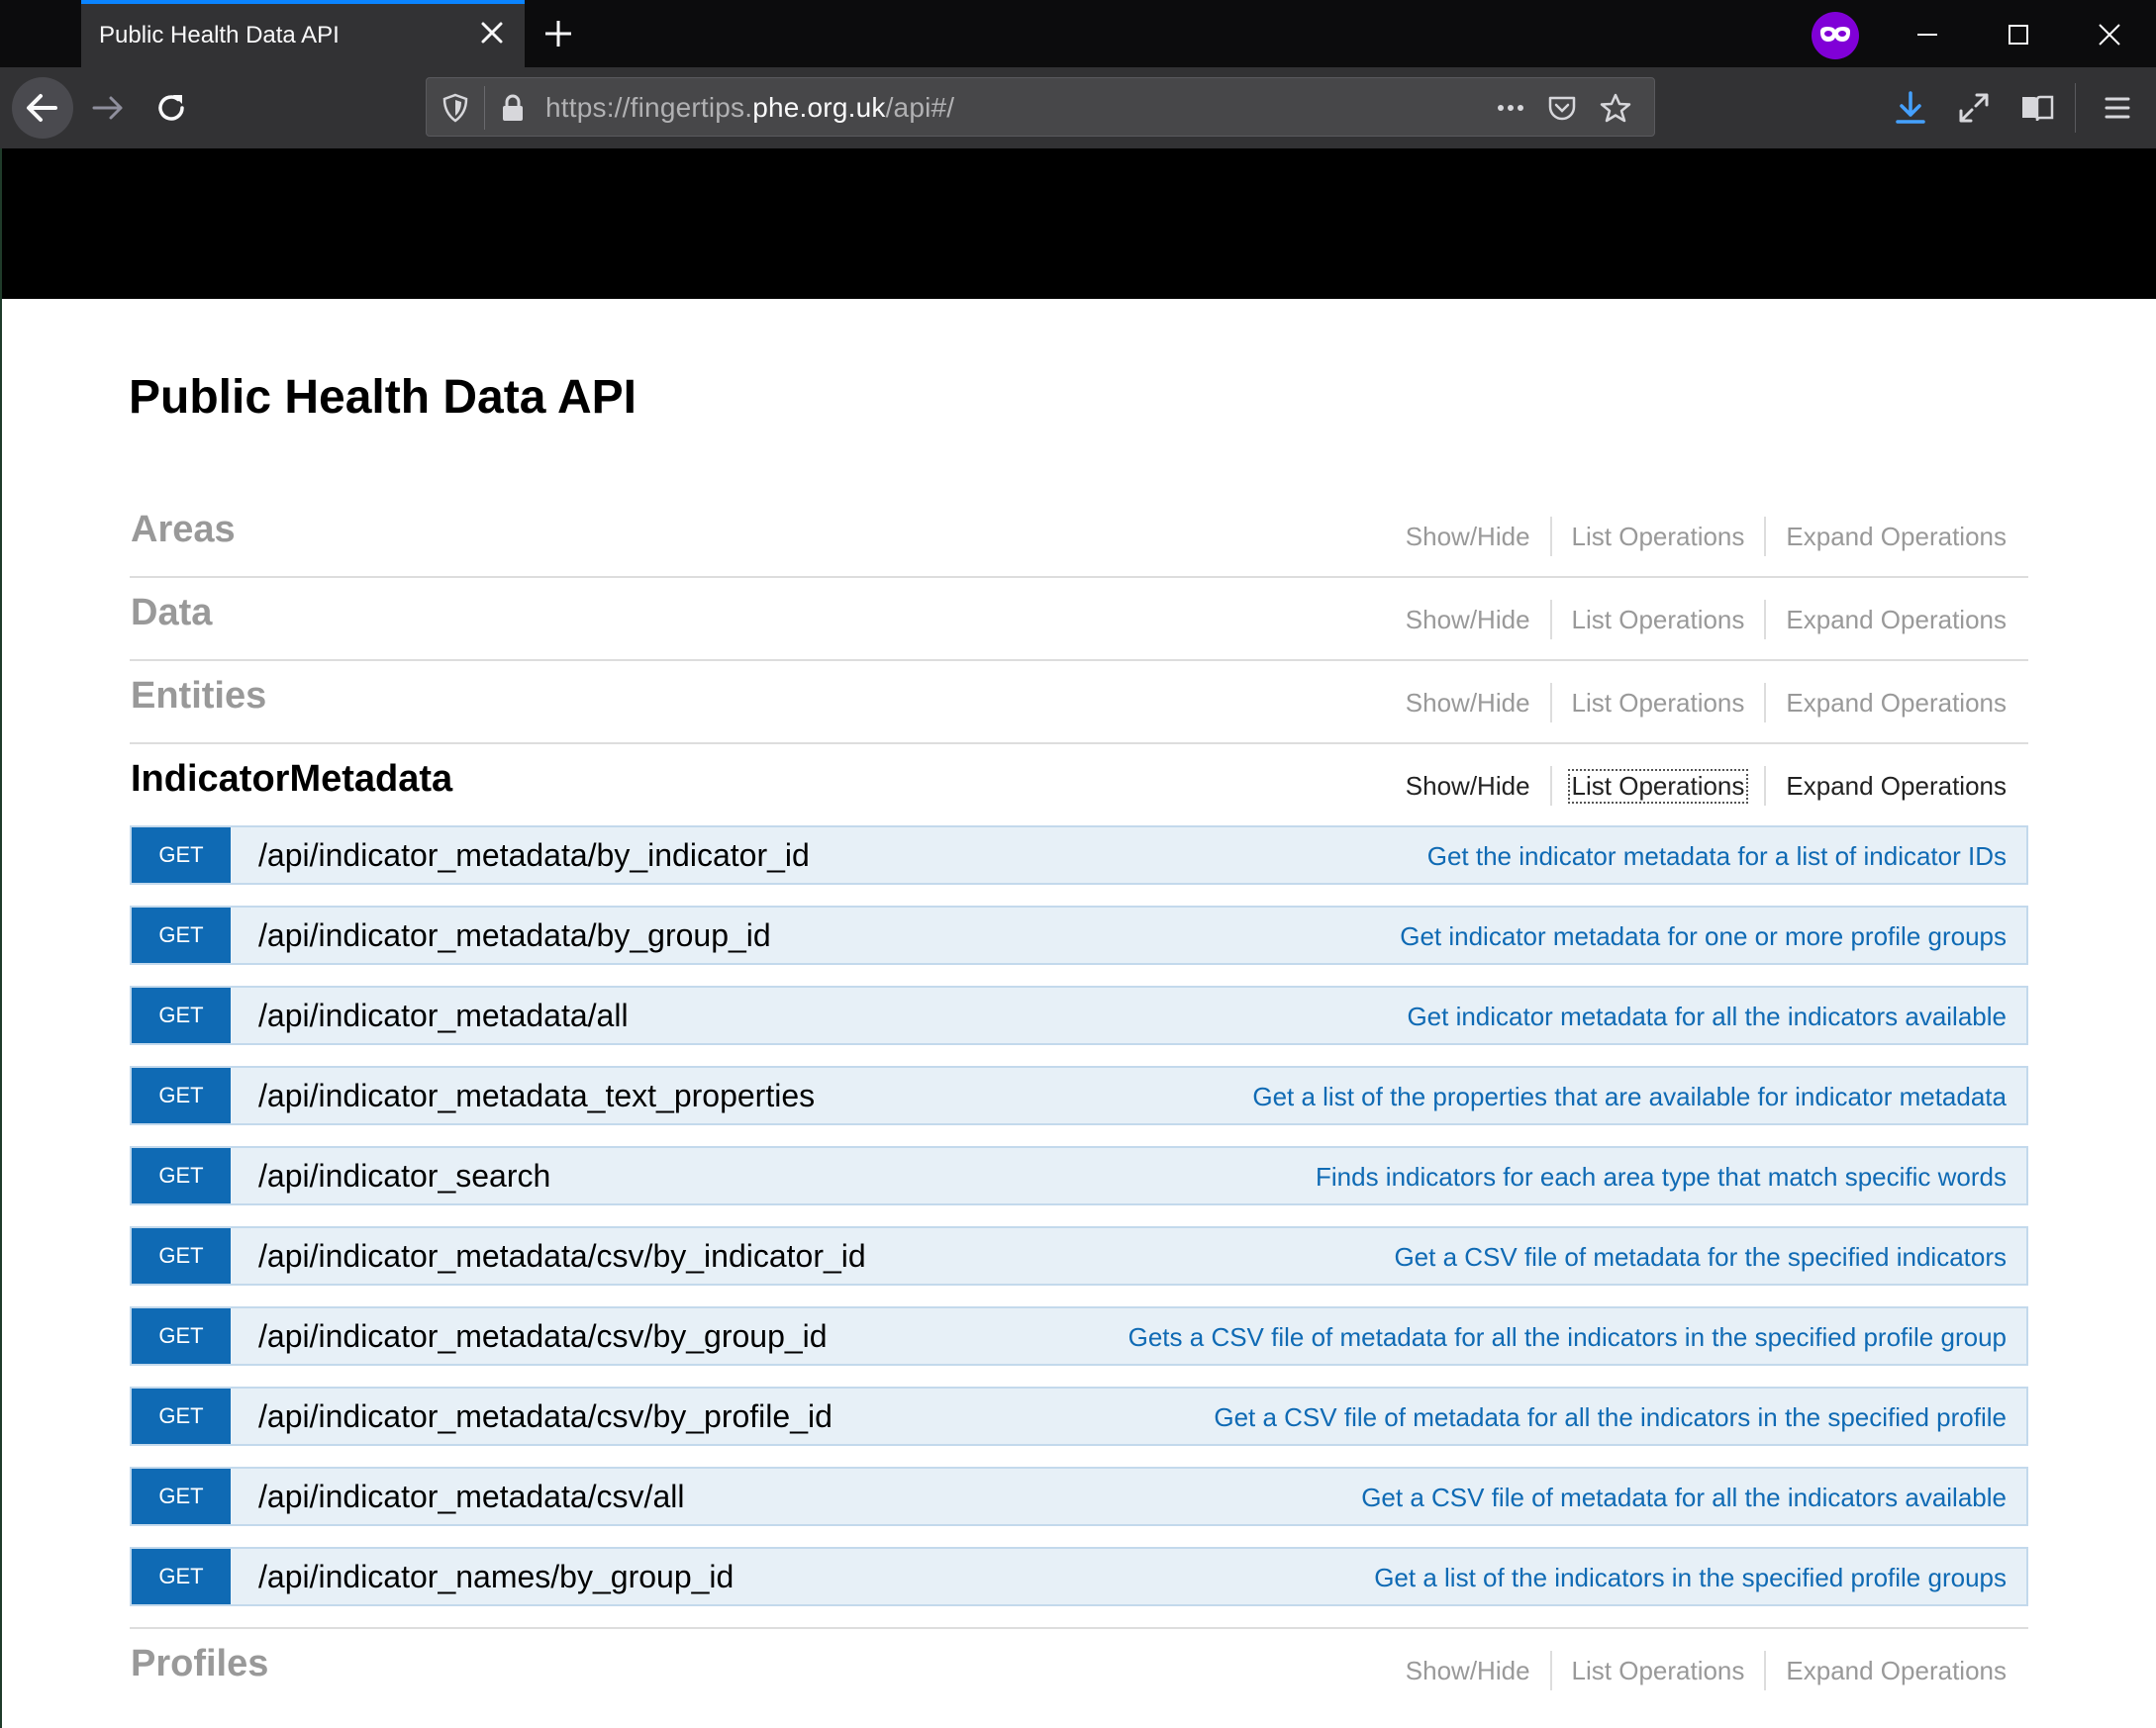 The height and width of the screenshot is (1728, 2156). Describe the element at coordinates (558, 34) in the screenshot. I see `plus-icon` at that location.